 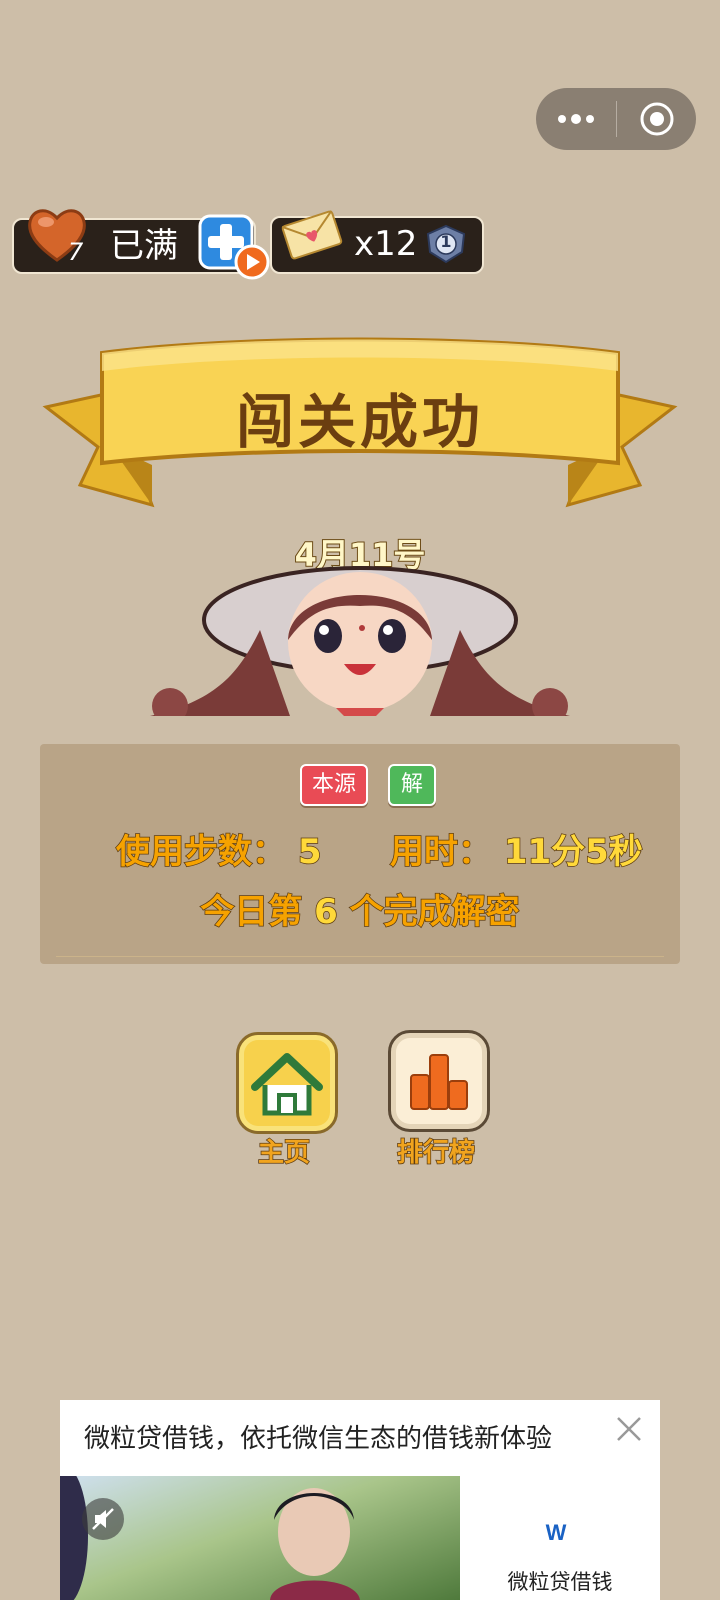 I want to click on home-label: 主页, so click(x=284, y=1153).